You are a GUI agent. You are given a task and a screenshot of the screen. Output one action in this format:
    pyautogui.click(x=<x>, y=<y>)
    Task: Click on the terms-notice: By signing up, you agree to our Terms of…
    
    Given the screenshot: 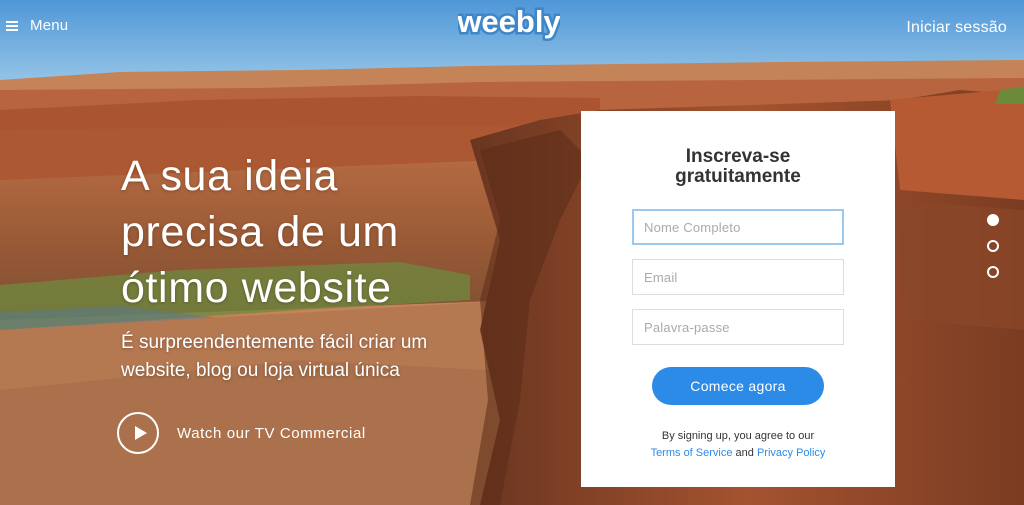 What is the action you would take?
    pyautogui.click(x=738, y=445)
    